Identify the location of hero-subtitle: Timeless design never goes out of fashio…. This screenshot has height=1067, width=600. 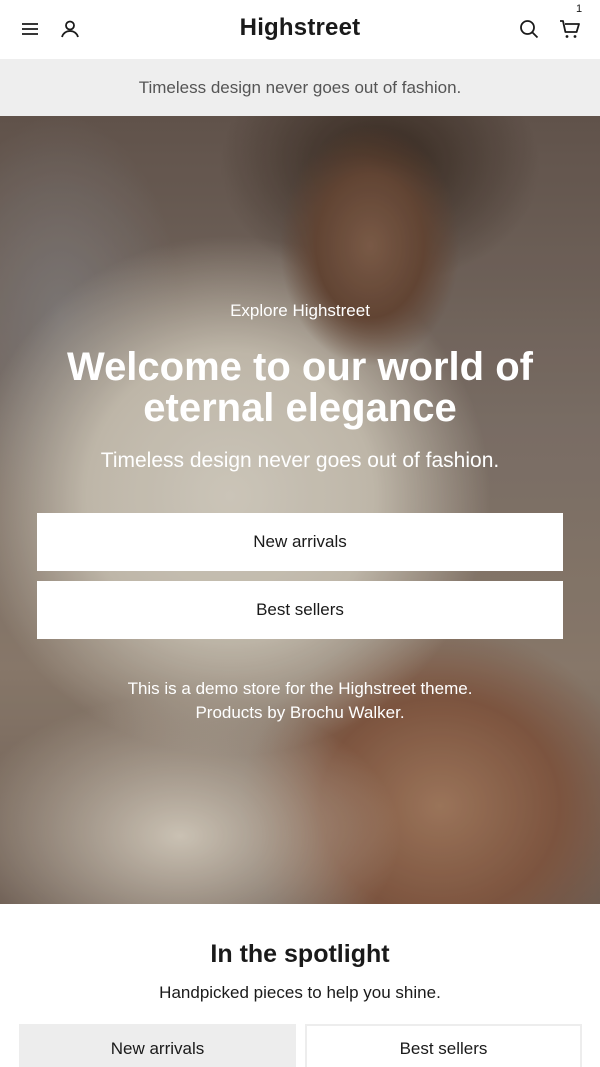
(300, 460).